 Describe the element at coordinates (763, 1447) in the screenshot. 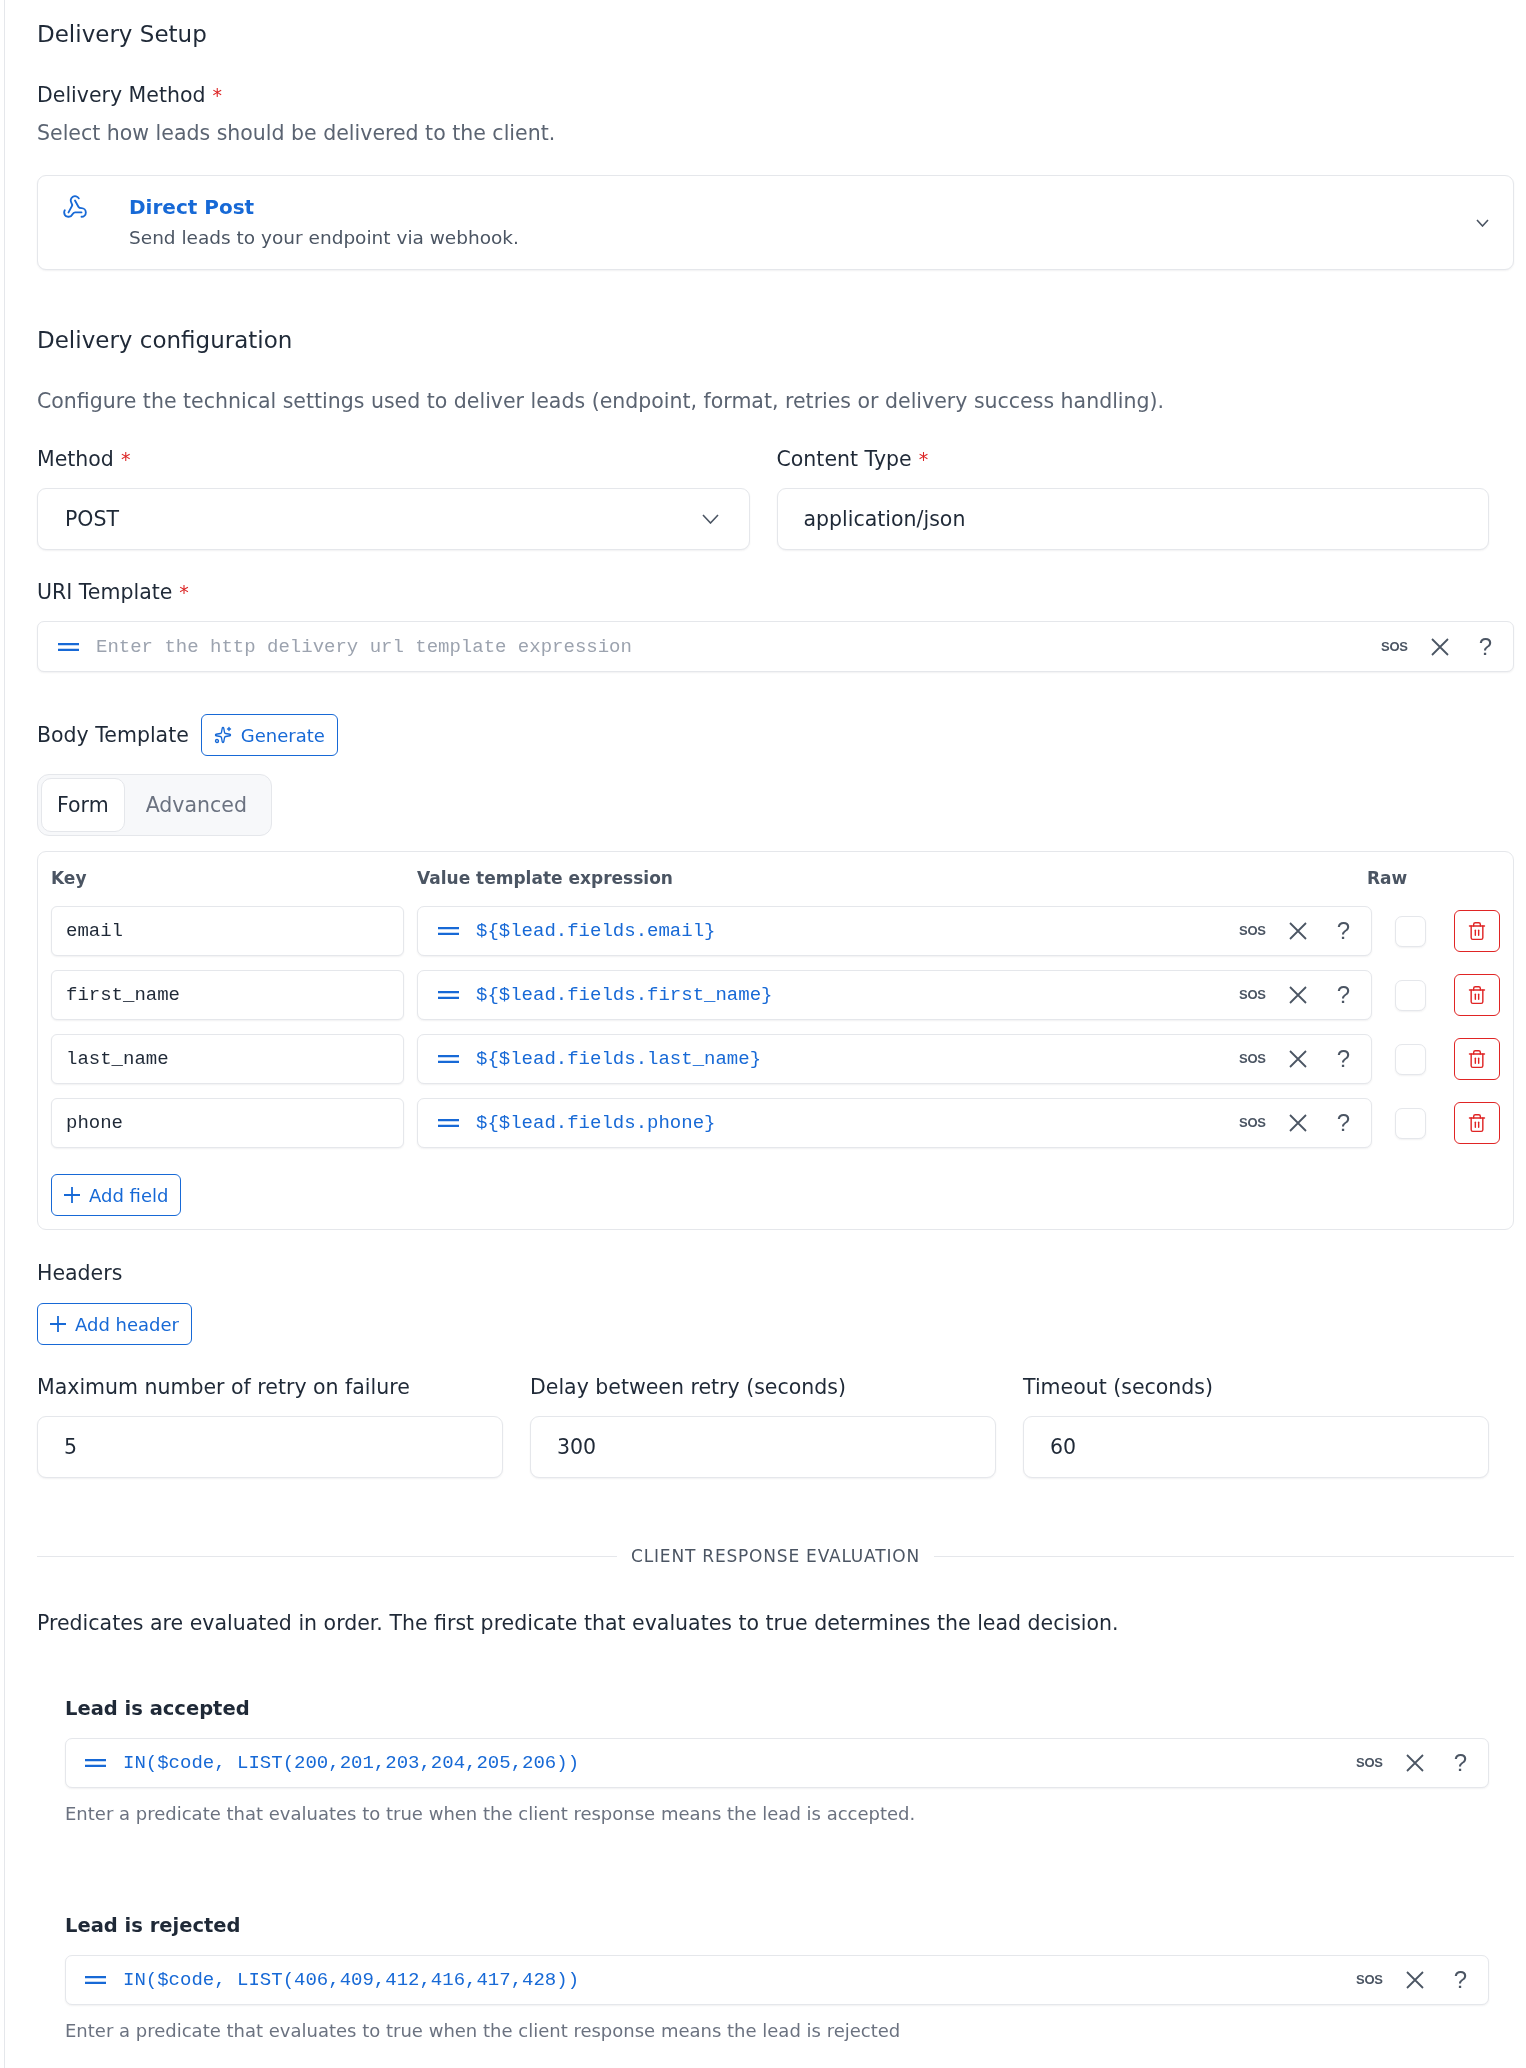

I see `number-field: 300` at that location.